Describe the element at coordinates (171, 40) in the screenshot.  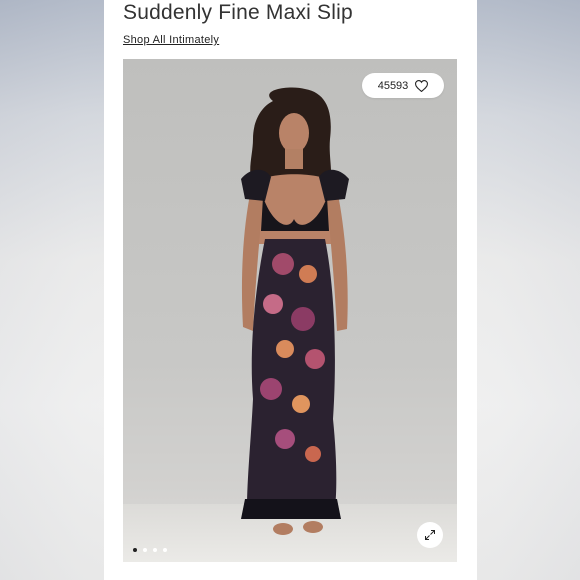
I see `shop-collection-link: Shop All Intimately` at that location.